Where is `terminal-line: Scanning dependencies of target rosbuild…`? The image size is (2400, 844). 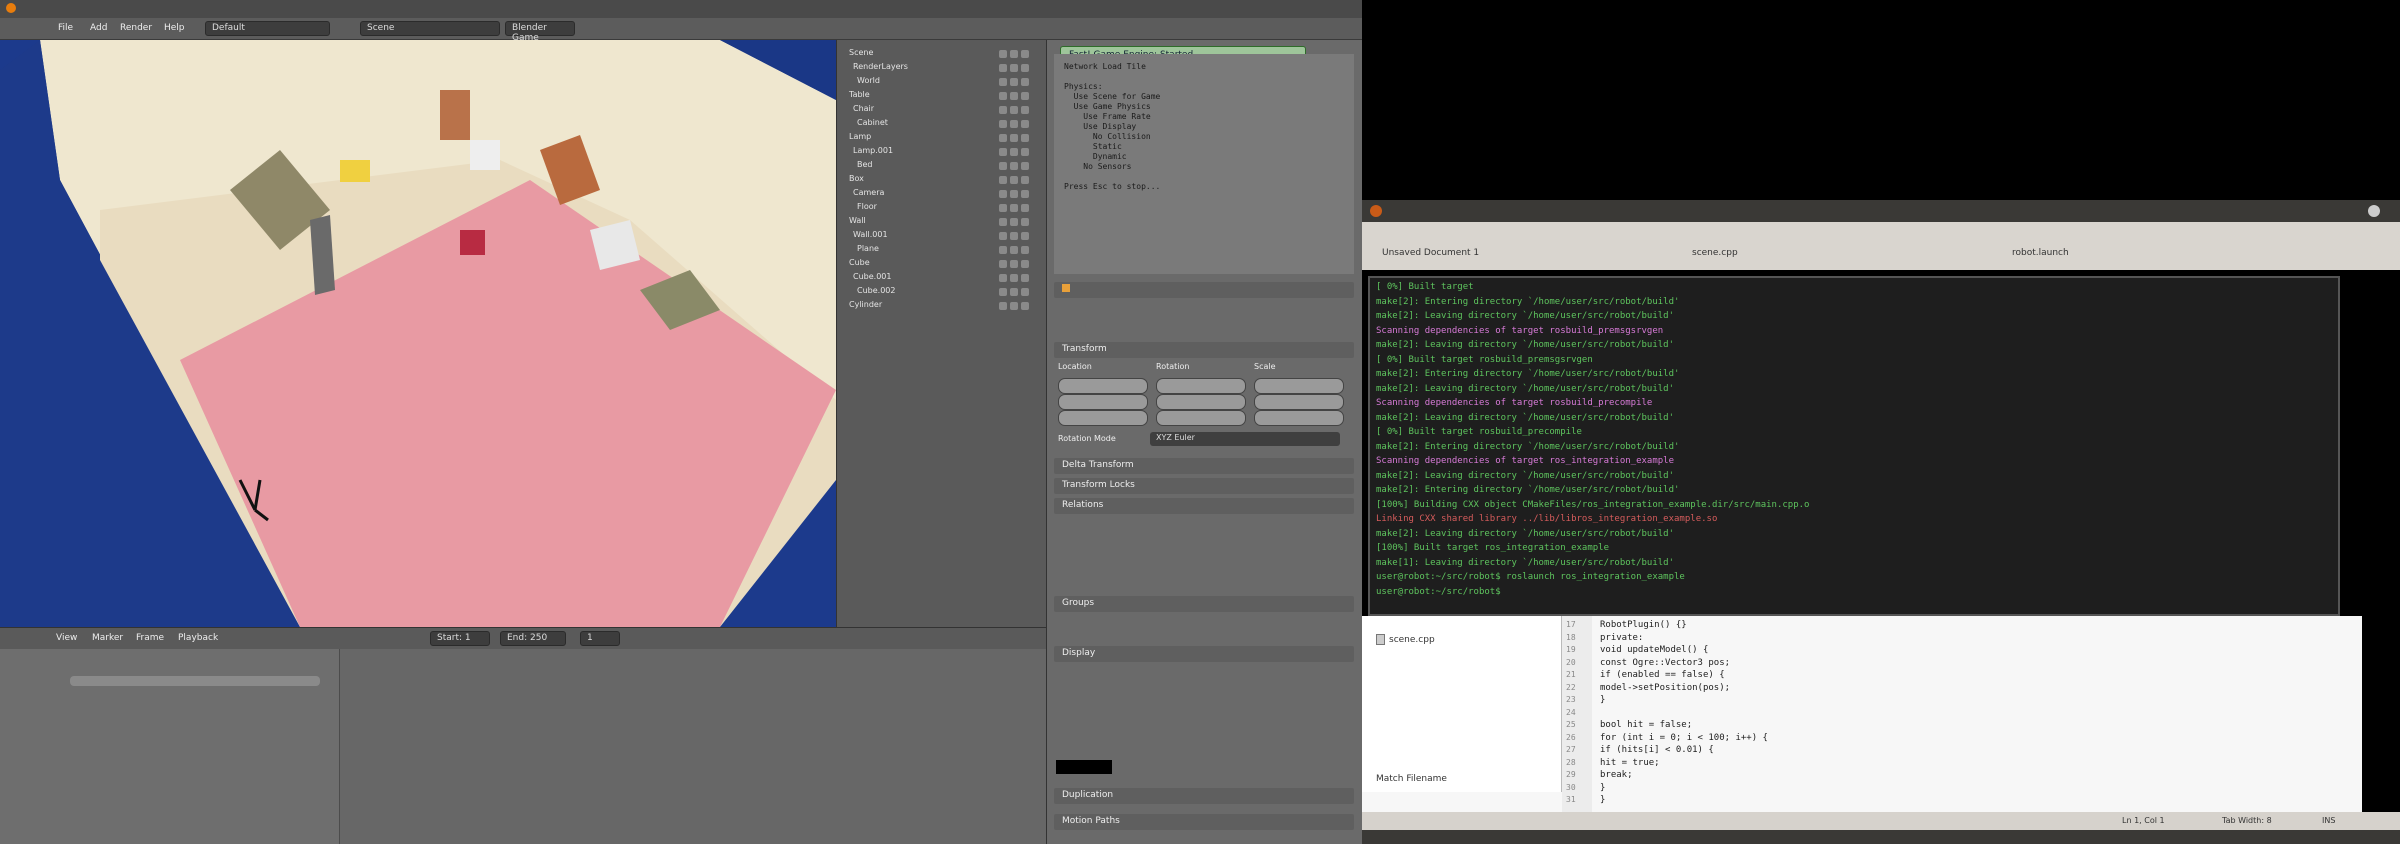
terminal-line: Scanning dependencies of target rosbuild… is located at coordinates (1514, 403).